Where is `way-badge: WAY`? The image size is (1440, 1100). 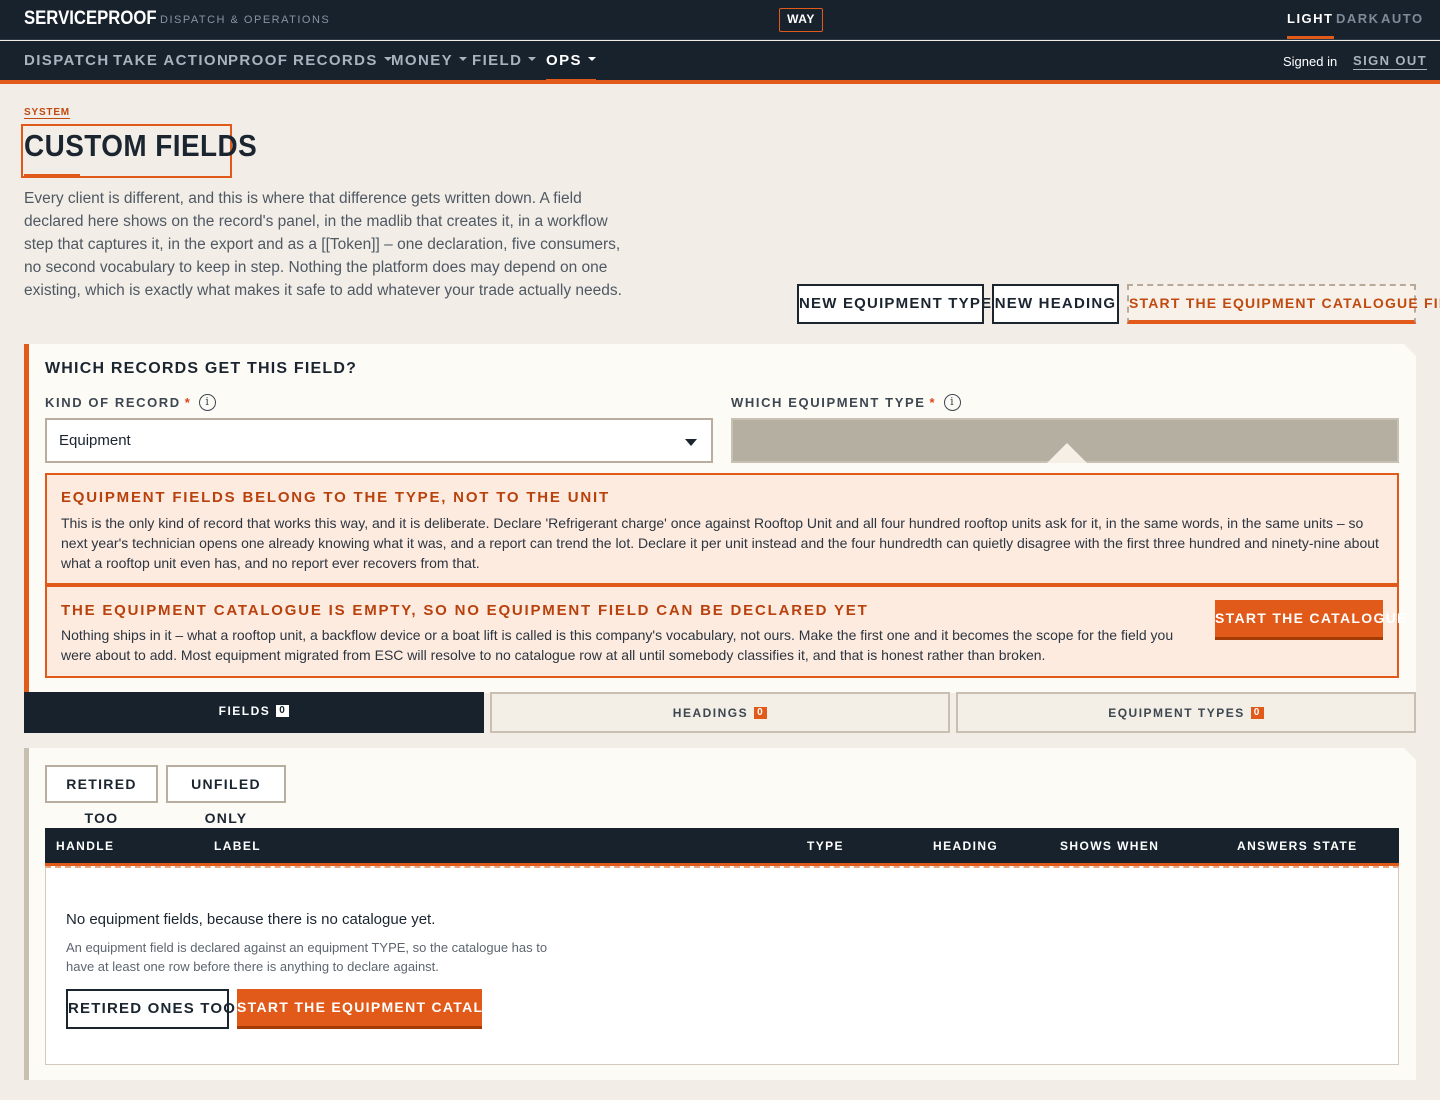 way-badge: WAY is located at coordinates (801, 20).